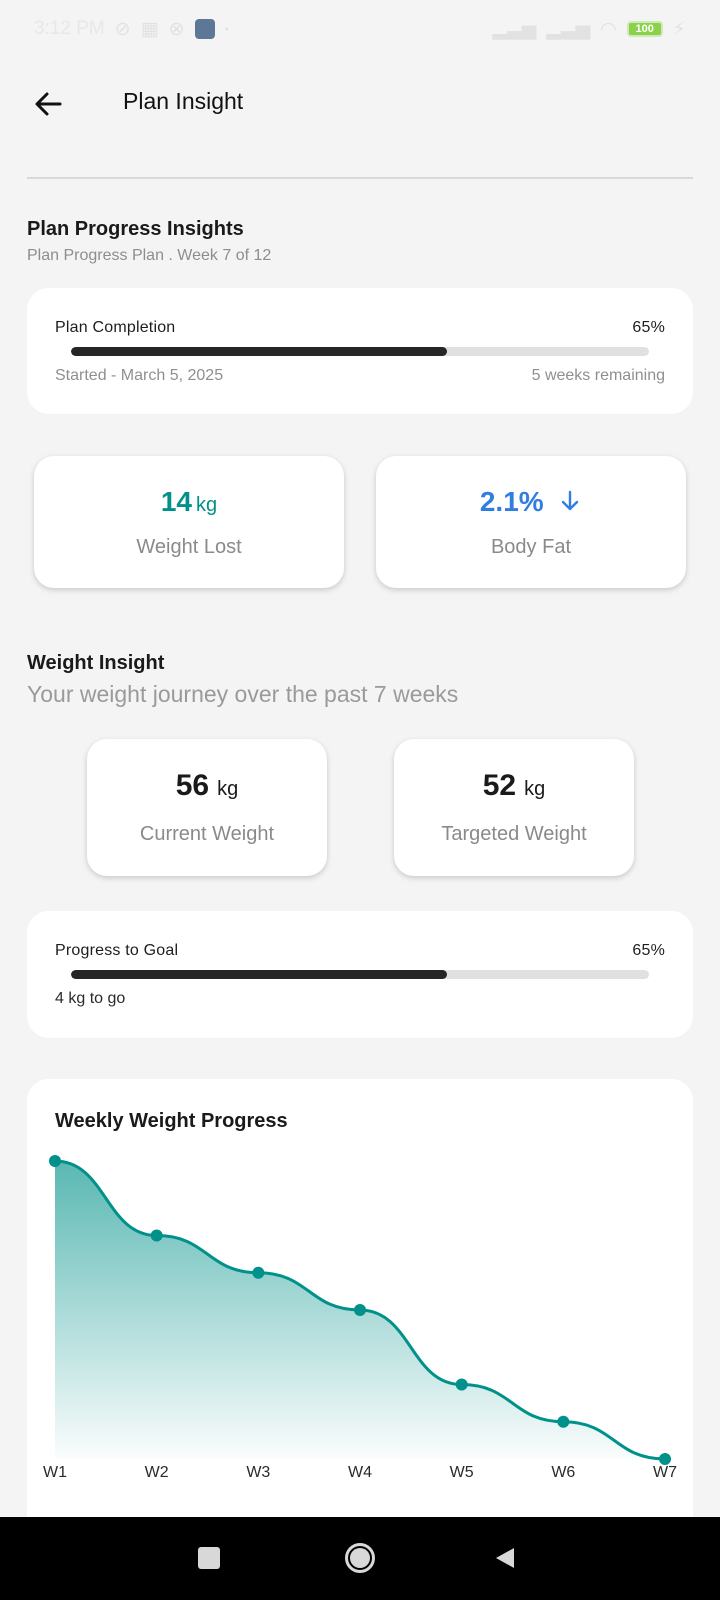  Describe the element at coordinates (531, 522) in the screenshot. I see `body-fat-card: 2.1% Body Fat` at that location.